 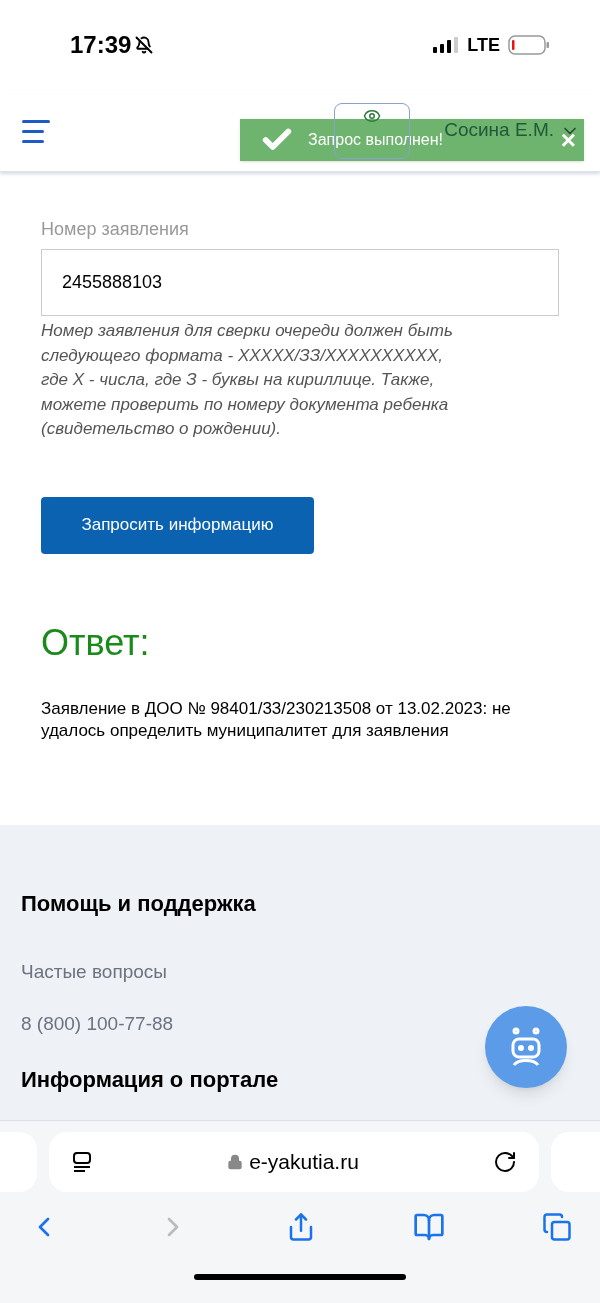 I want to click on footer-heading: Информация о портале, so click(x=150, y=1079).